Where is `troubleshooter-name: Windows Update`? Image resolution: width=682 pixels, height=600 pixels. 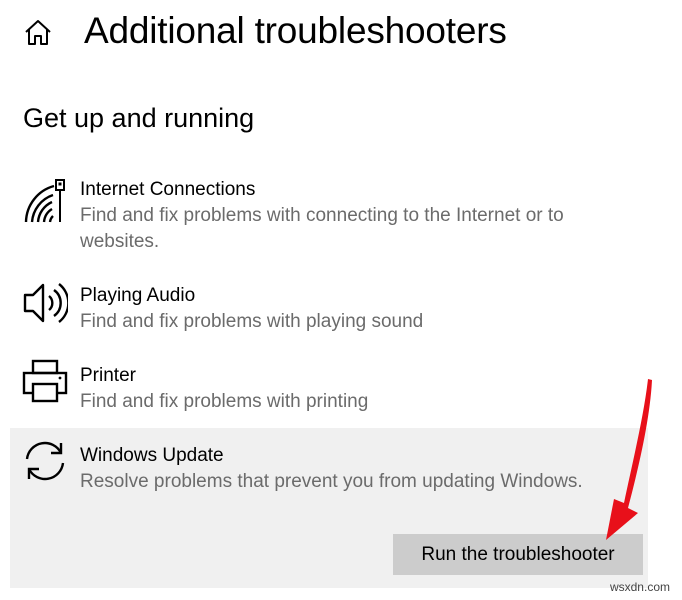
troubleshooter-name: Windows Update is located at coordinates (152, 455).